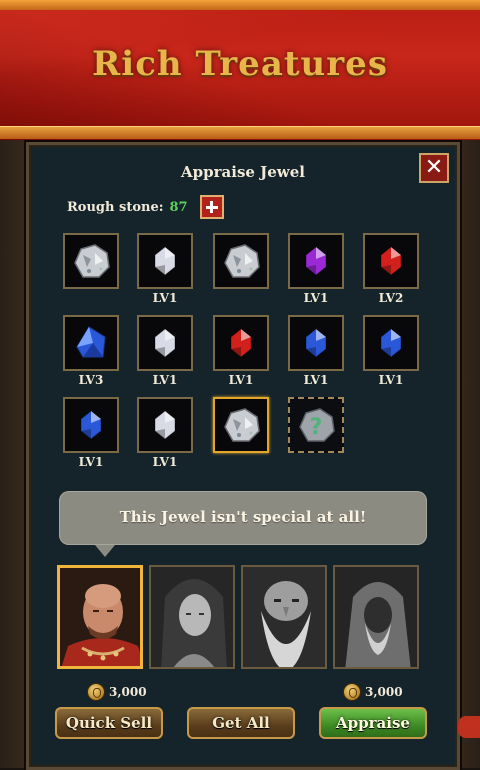 This screenshot has height=770, width=480. Describe the element at coordinates (376, 617) in the screenshot. I see `appraiser-portrait-sage` at that location.